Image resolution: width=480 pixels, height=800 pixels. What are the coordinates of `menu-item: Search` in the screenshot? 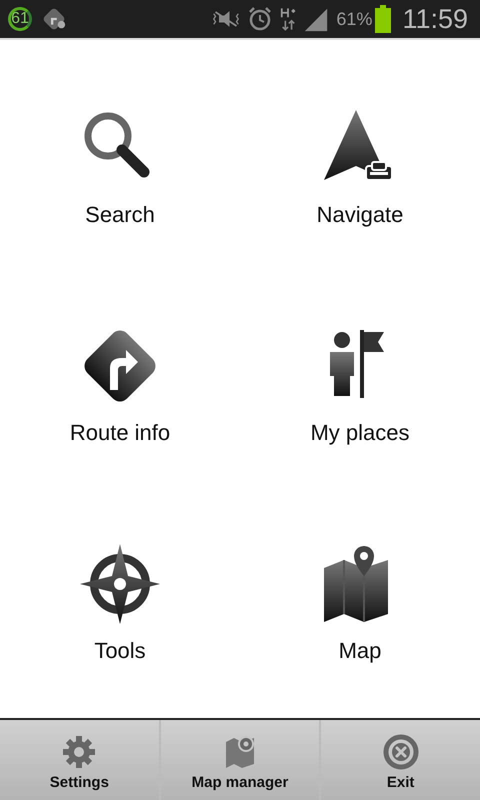 It's located at (120, 168).